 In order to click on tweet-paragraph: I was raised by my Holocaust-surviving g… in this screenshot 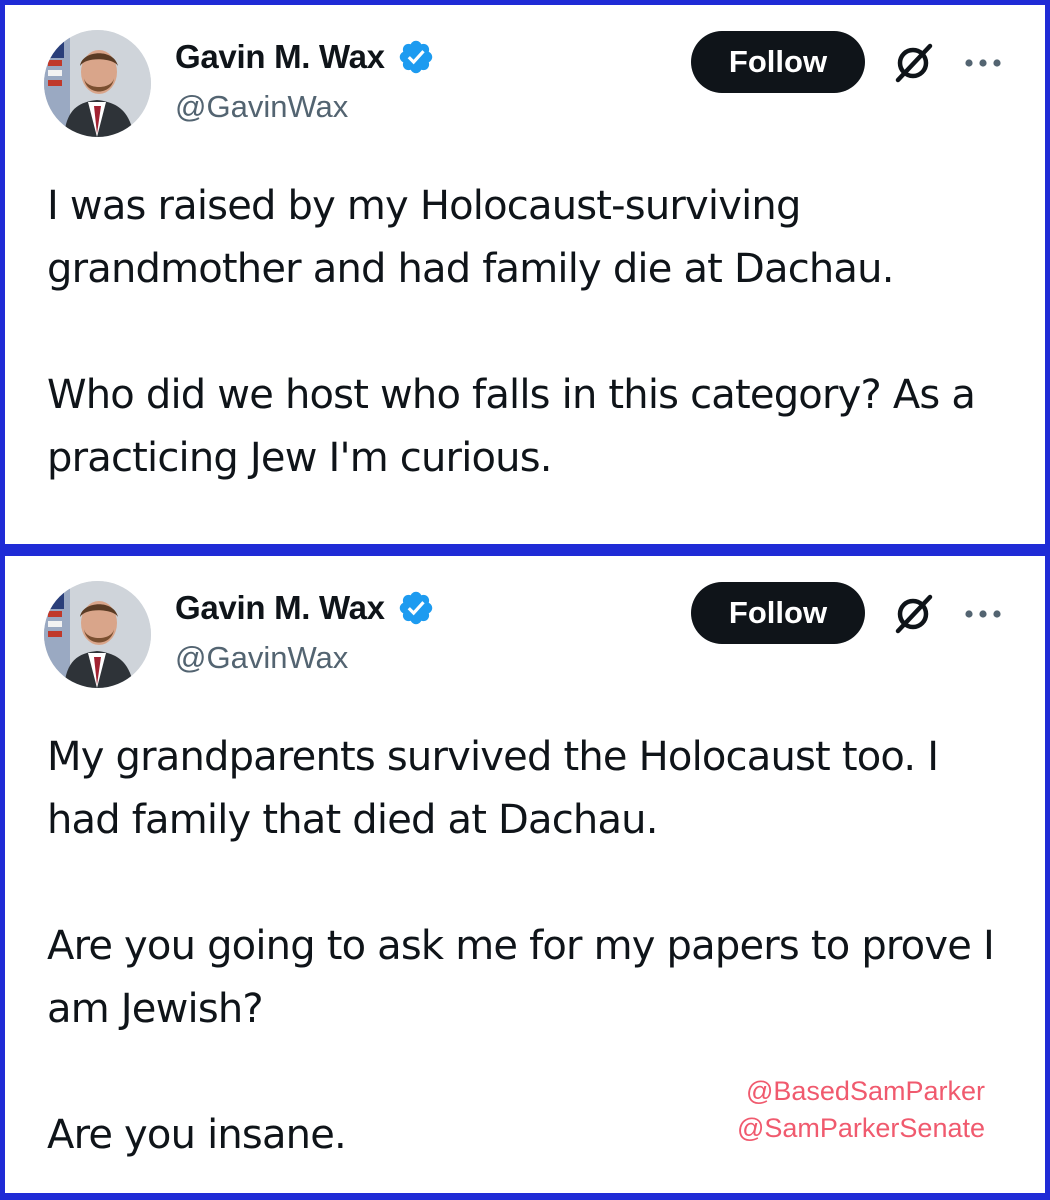, I will do `click(470, 237)`.